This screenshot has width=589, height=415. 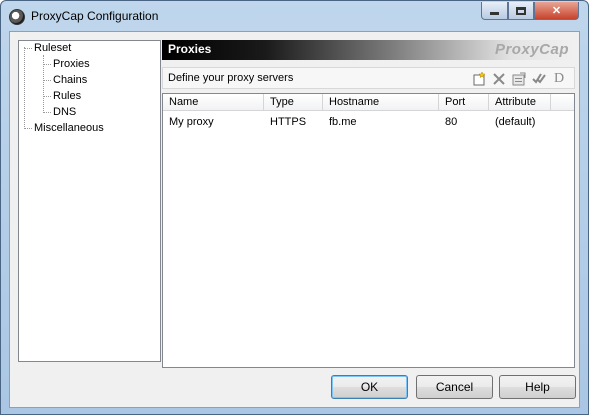 I want to click on tree-item-dns: DNS, so click(x=64, y=112).